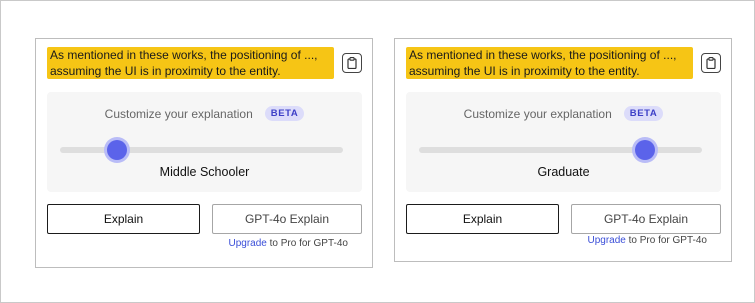 The height and width of the screenshot is (303, 755). I want to click on level-label: Graduate, so click(563, 172).